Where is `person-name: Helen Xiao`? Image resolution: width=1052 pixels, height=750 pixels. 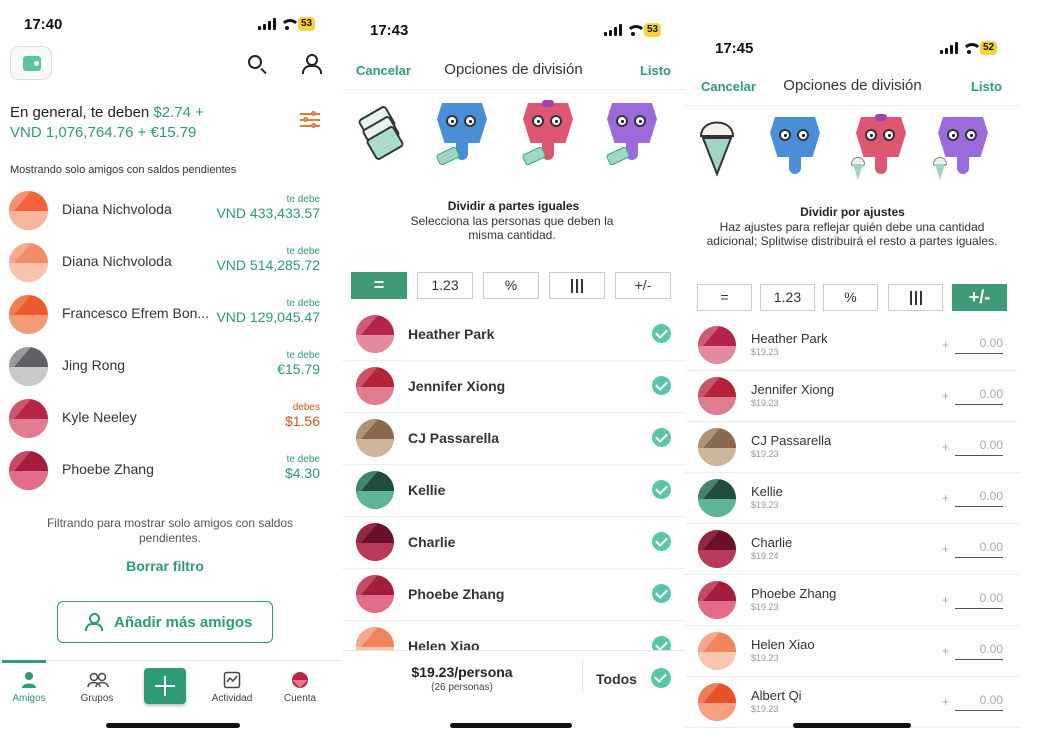 person-name: Helen Xiao is located at coordinates (783, 644).